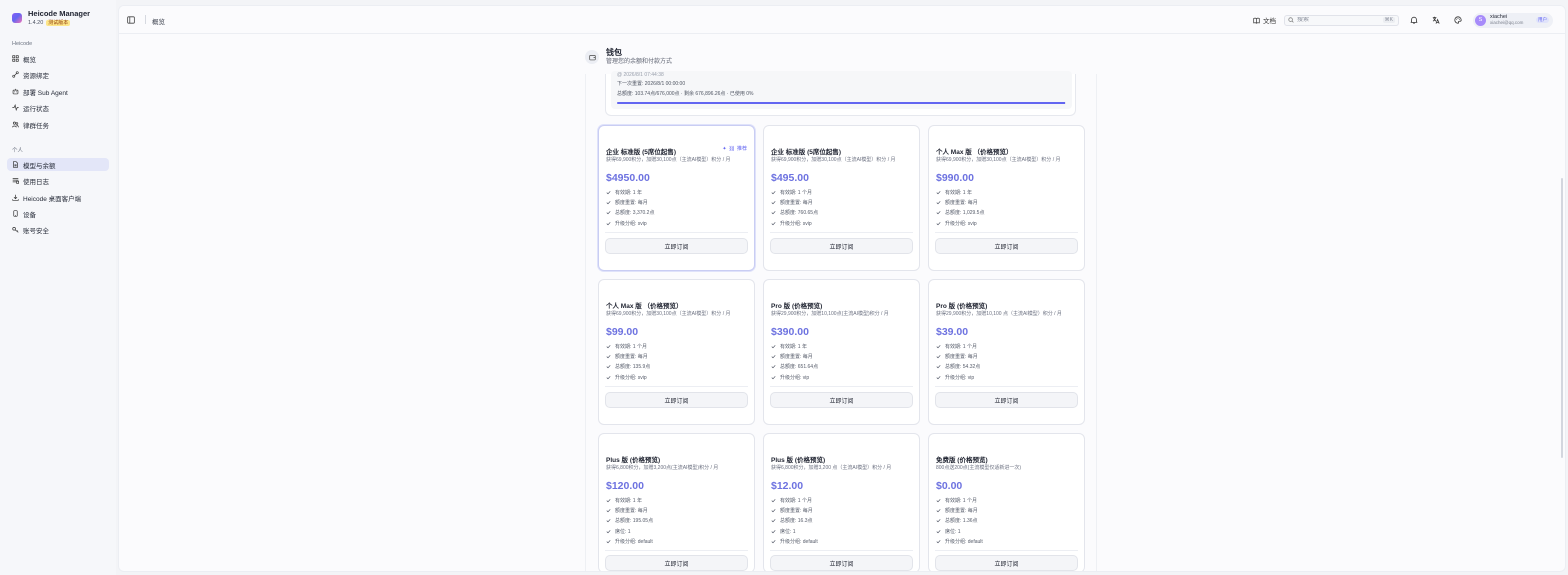  Describe the element at coordinates (668, 314) in the screenshot. I see `plan-description: 获得69,900积分，加赠30,100点（主流AI模型）积分 / 月` at that location.